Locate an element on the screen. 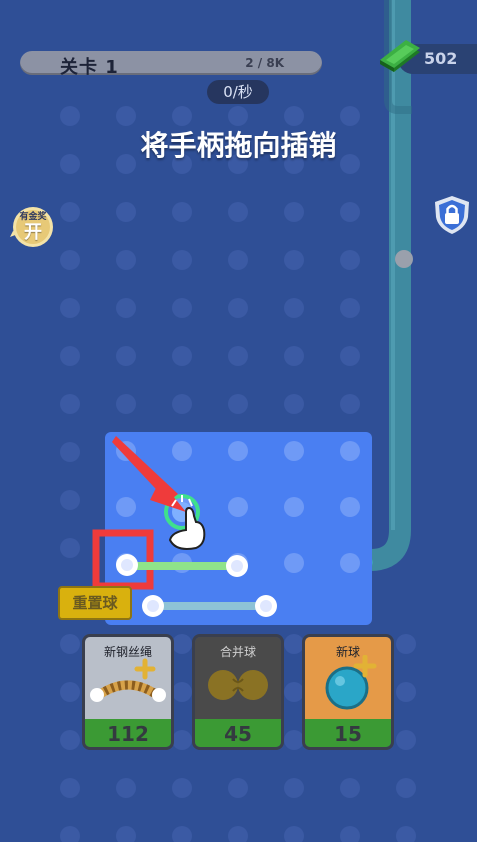 This screenshot has height=842, width=477. card-top: 新钢丝绳 is located at coordinates (128, 678).